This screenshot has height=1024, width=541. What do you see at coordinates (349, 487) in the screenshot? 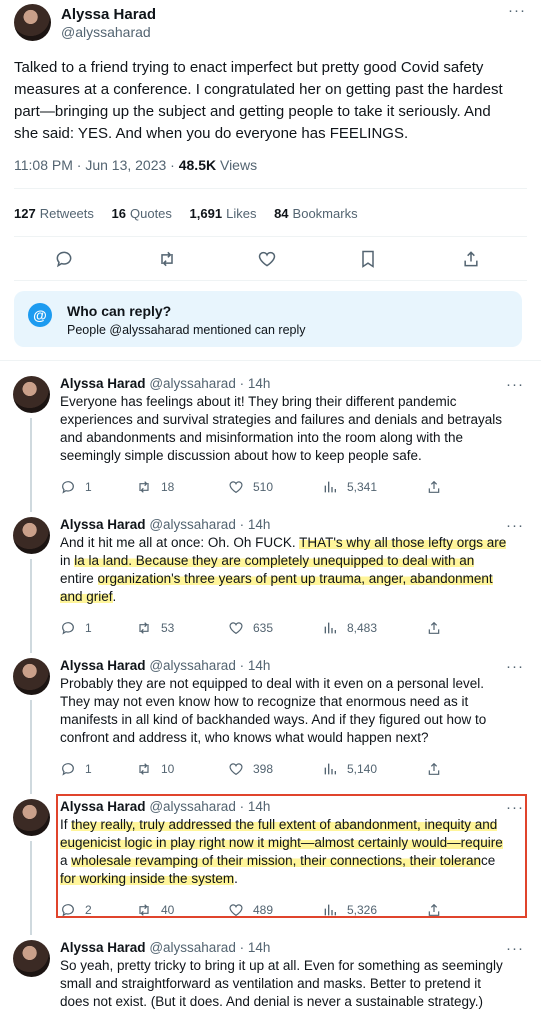
I see `views-button: 5,341` at bounding box center [349, 487].